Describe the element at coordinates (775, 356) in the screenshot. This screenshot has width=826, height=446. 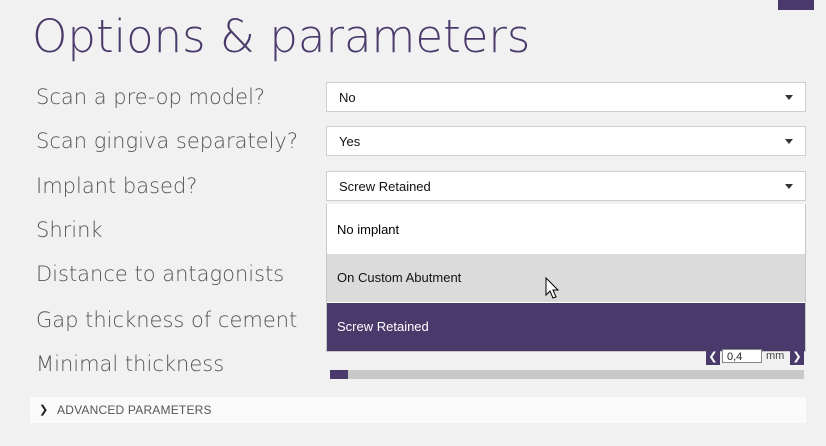
I see `minimal-thickness-unit: mm` at that location.